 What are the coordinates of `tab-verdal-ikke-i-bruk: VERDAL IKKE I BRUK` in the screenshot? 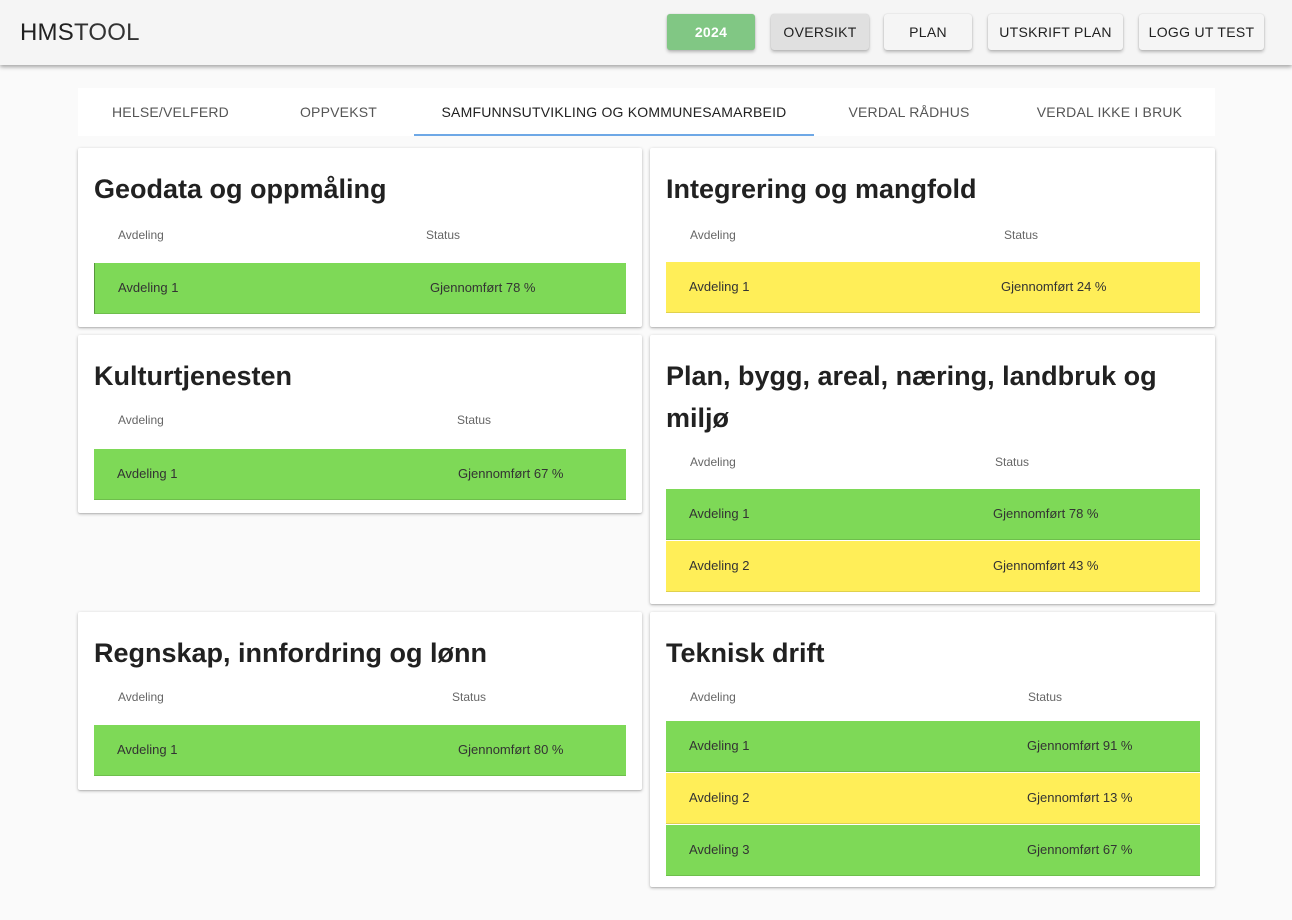 It's located at (1109, 112).